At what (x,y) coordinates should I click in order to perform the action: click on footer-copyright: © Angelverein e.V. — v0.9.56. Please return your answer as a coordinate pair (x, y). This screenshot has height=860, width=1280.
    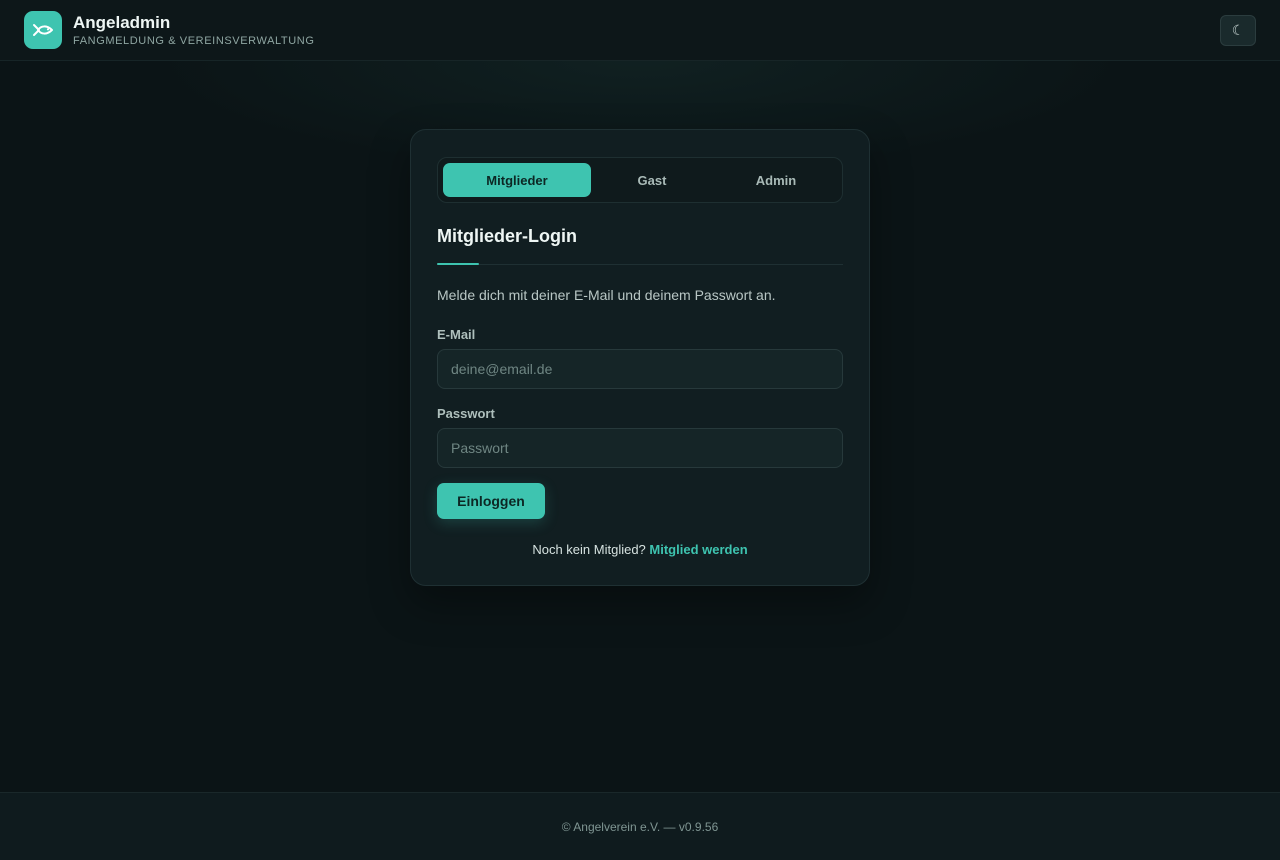
    Looking at the image, I should click on (640, 826).